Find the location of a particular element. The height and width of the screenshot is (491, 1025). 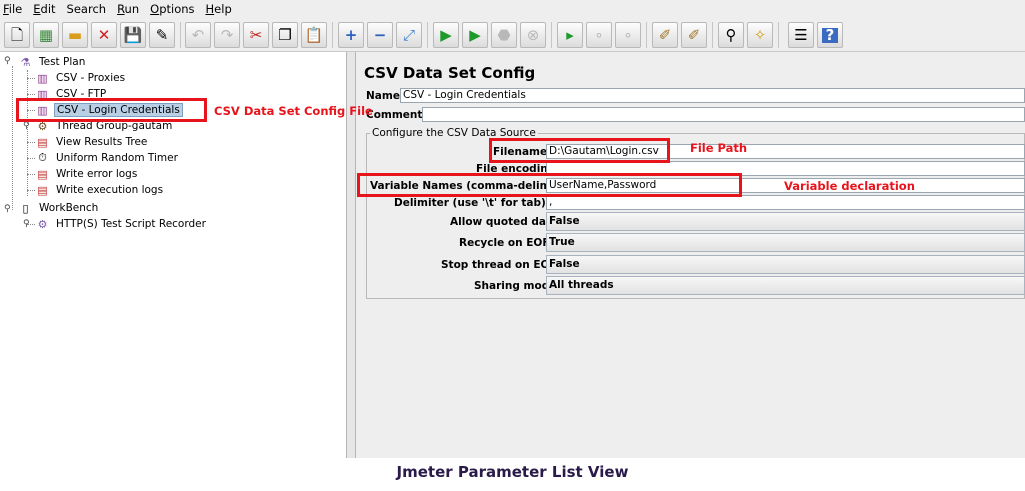

workbench-icon: ▯ is located at coordinates (25, 208).